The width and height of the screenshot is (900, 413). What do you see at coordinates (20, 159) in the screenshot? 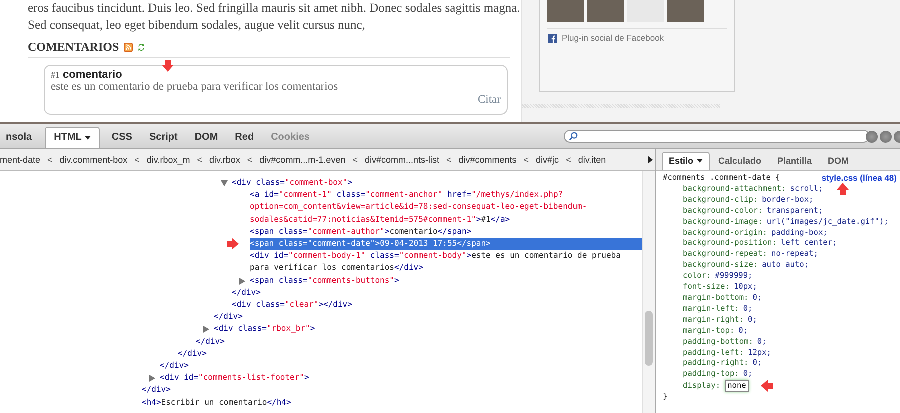
I see `breadcrumb-item: ment-date` at bounding box center [20, 159].